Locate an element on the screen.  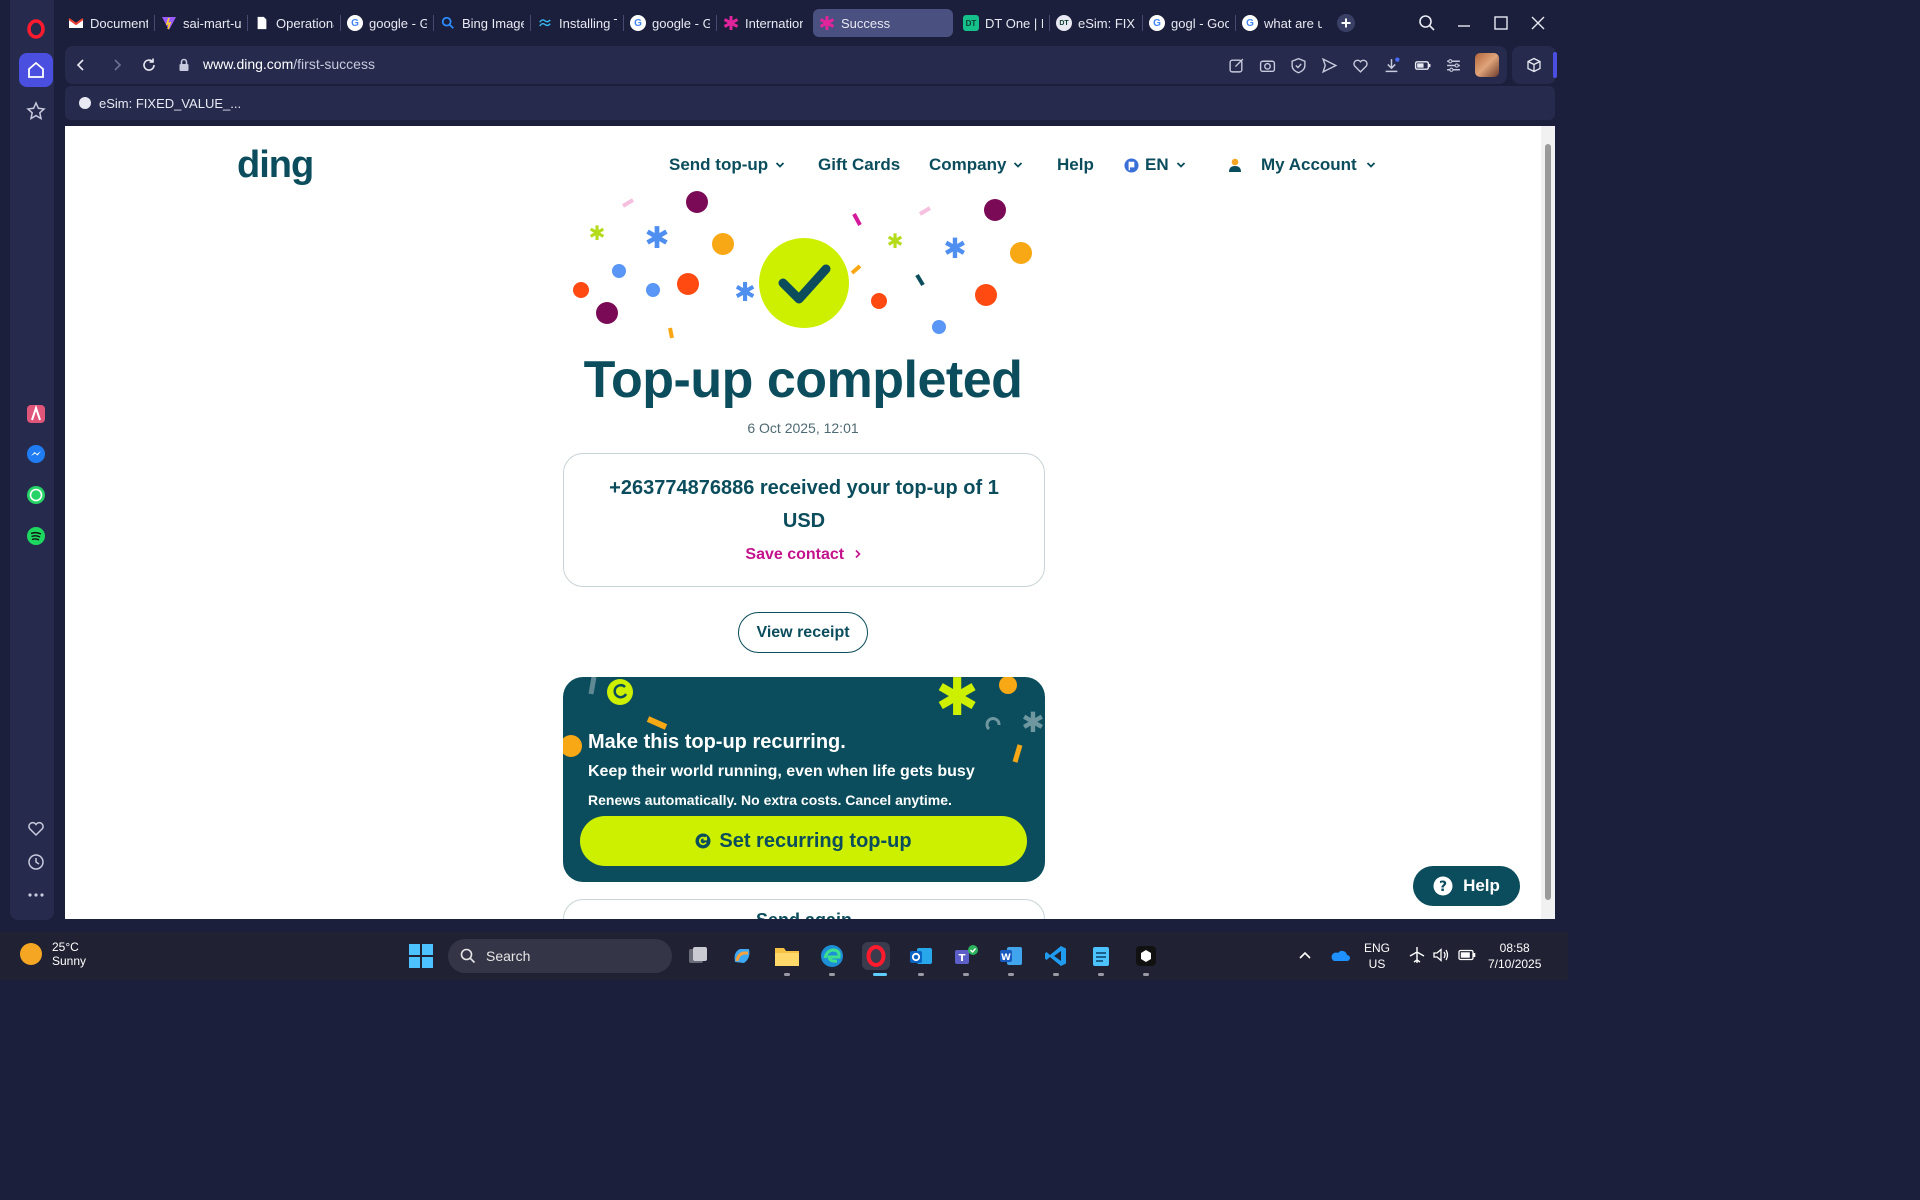
profile-avatar is located at coordinates (1487, 65).